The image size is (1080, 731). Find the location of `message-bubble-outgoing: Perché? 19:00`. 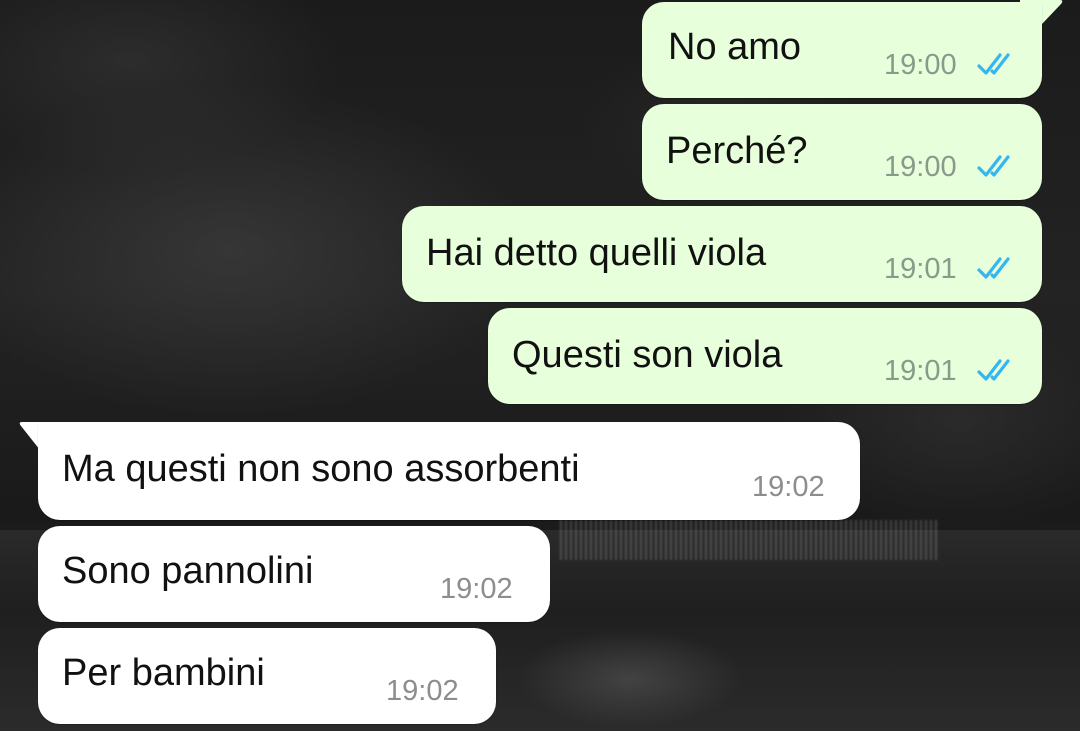

message-bubble-outgoing: Perché? 19:00 is located at coordinates (842, 152).